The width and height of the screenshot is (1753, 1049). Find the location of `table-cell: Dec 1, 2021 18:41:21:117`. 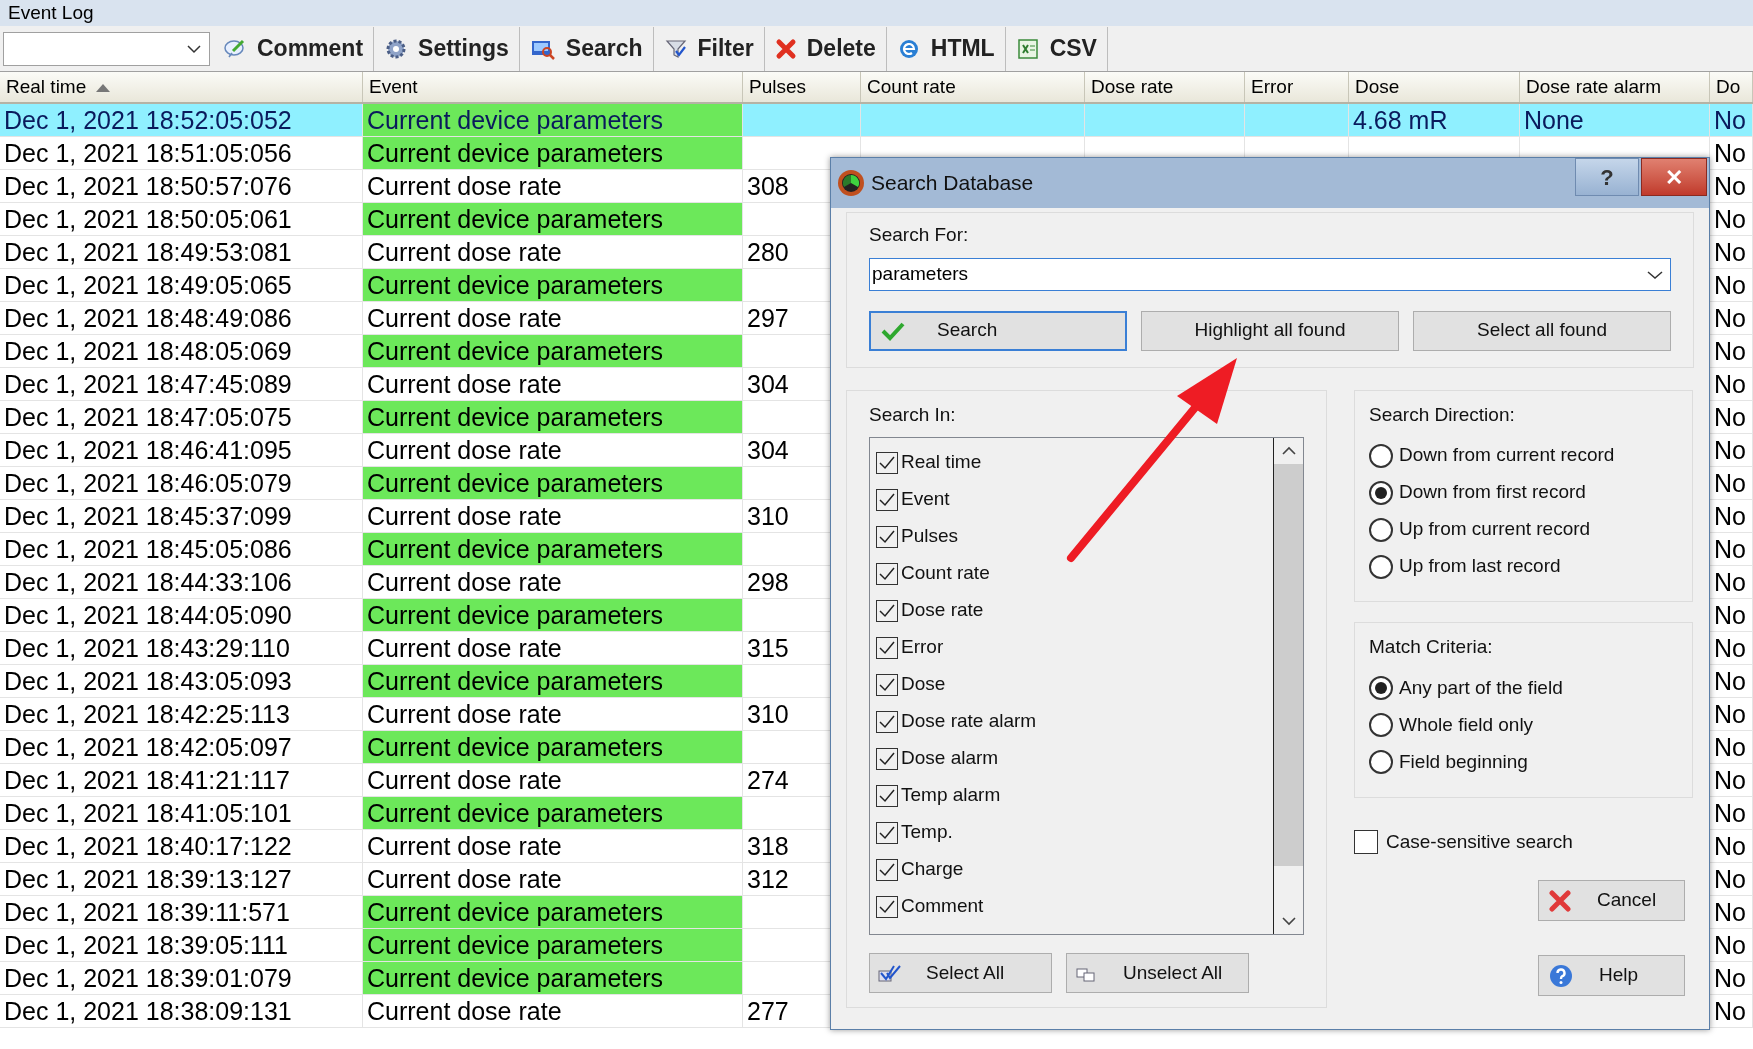

table-cell: Dec 1, 2021 18:41:21:117 is located at coordinates (181, 780).